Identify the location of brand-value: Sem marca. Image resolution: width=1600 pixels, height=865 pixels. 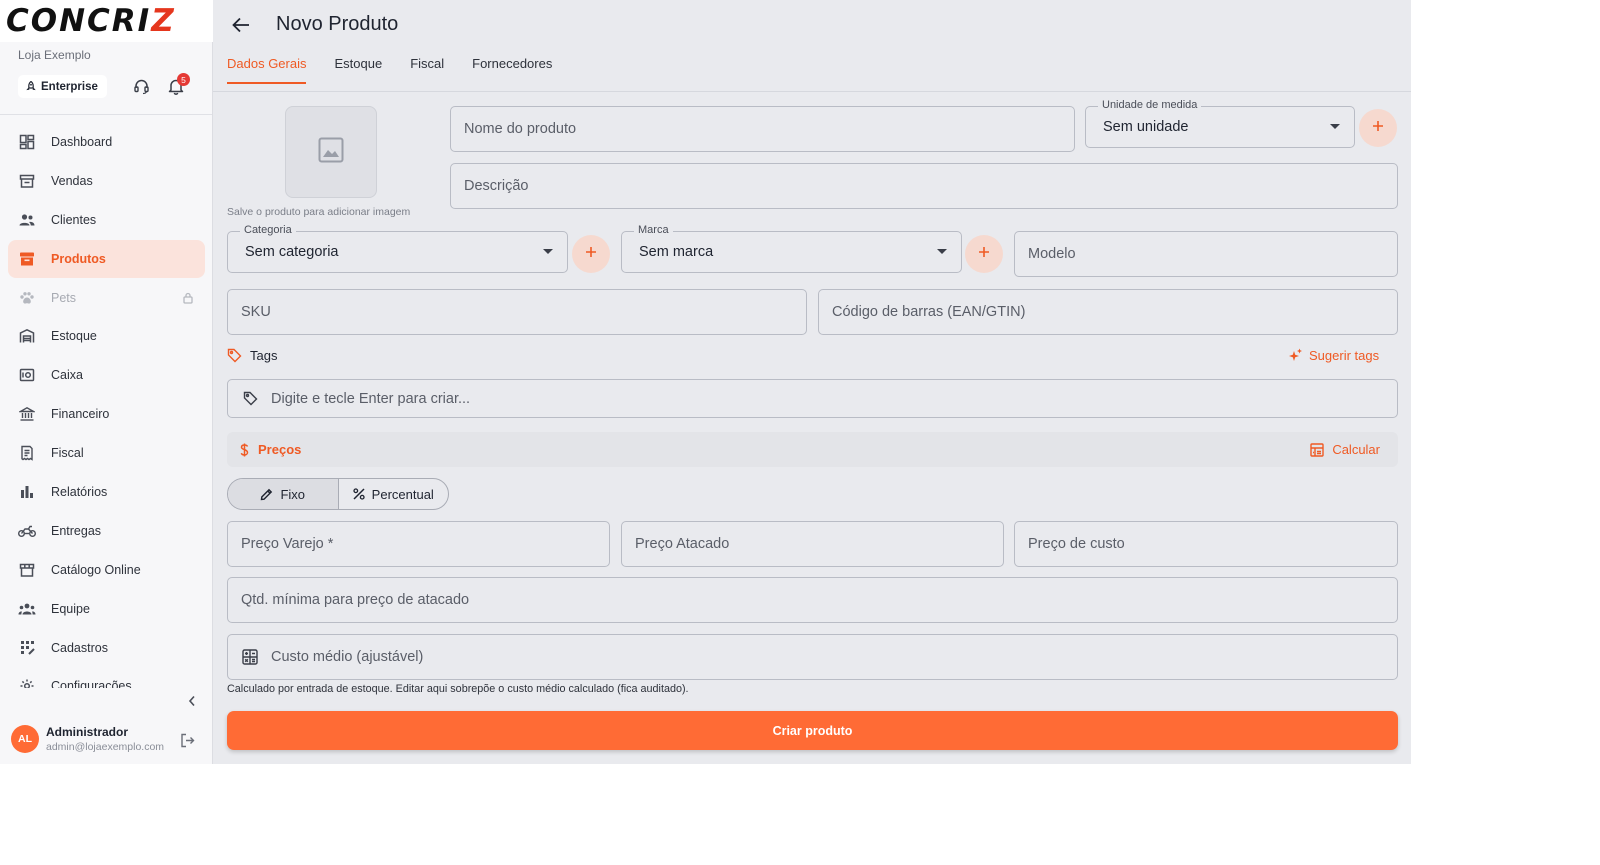
(676, 252).